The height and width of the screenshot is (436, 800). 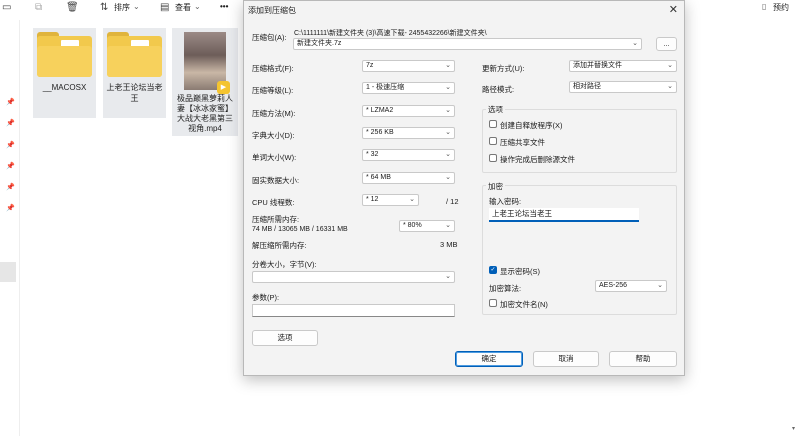 I want to click on folder-tile: 上老王论坛当老王, so click(x=134, y=73).